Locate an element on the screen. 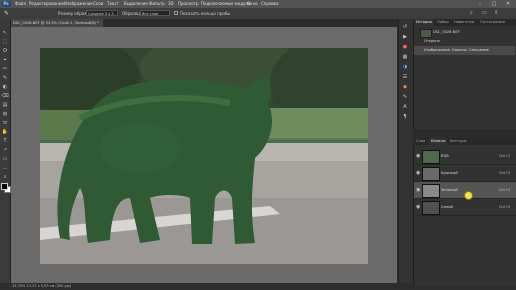 Image resolution: width=516 pixels, height=290 pixels. menu-item-6: Фильтр is located at coordinates (157, 4).